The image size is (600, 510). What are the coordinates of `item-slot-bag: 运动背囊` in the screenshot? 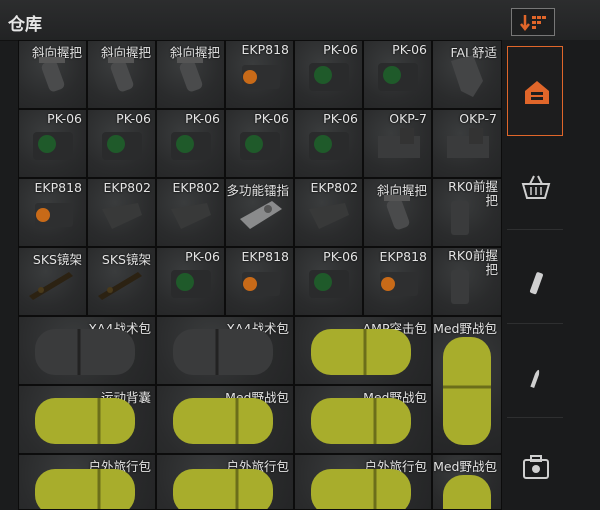 It's located at (87, 419).